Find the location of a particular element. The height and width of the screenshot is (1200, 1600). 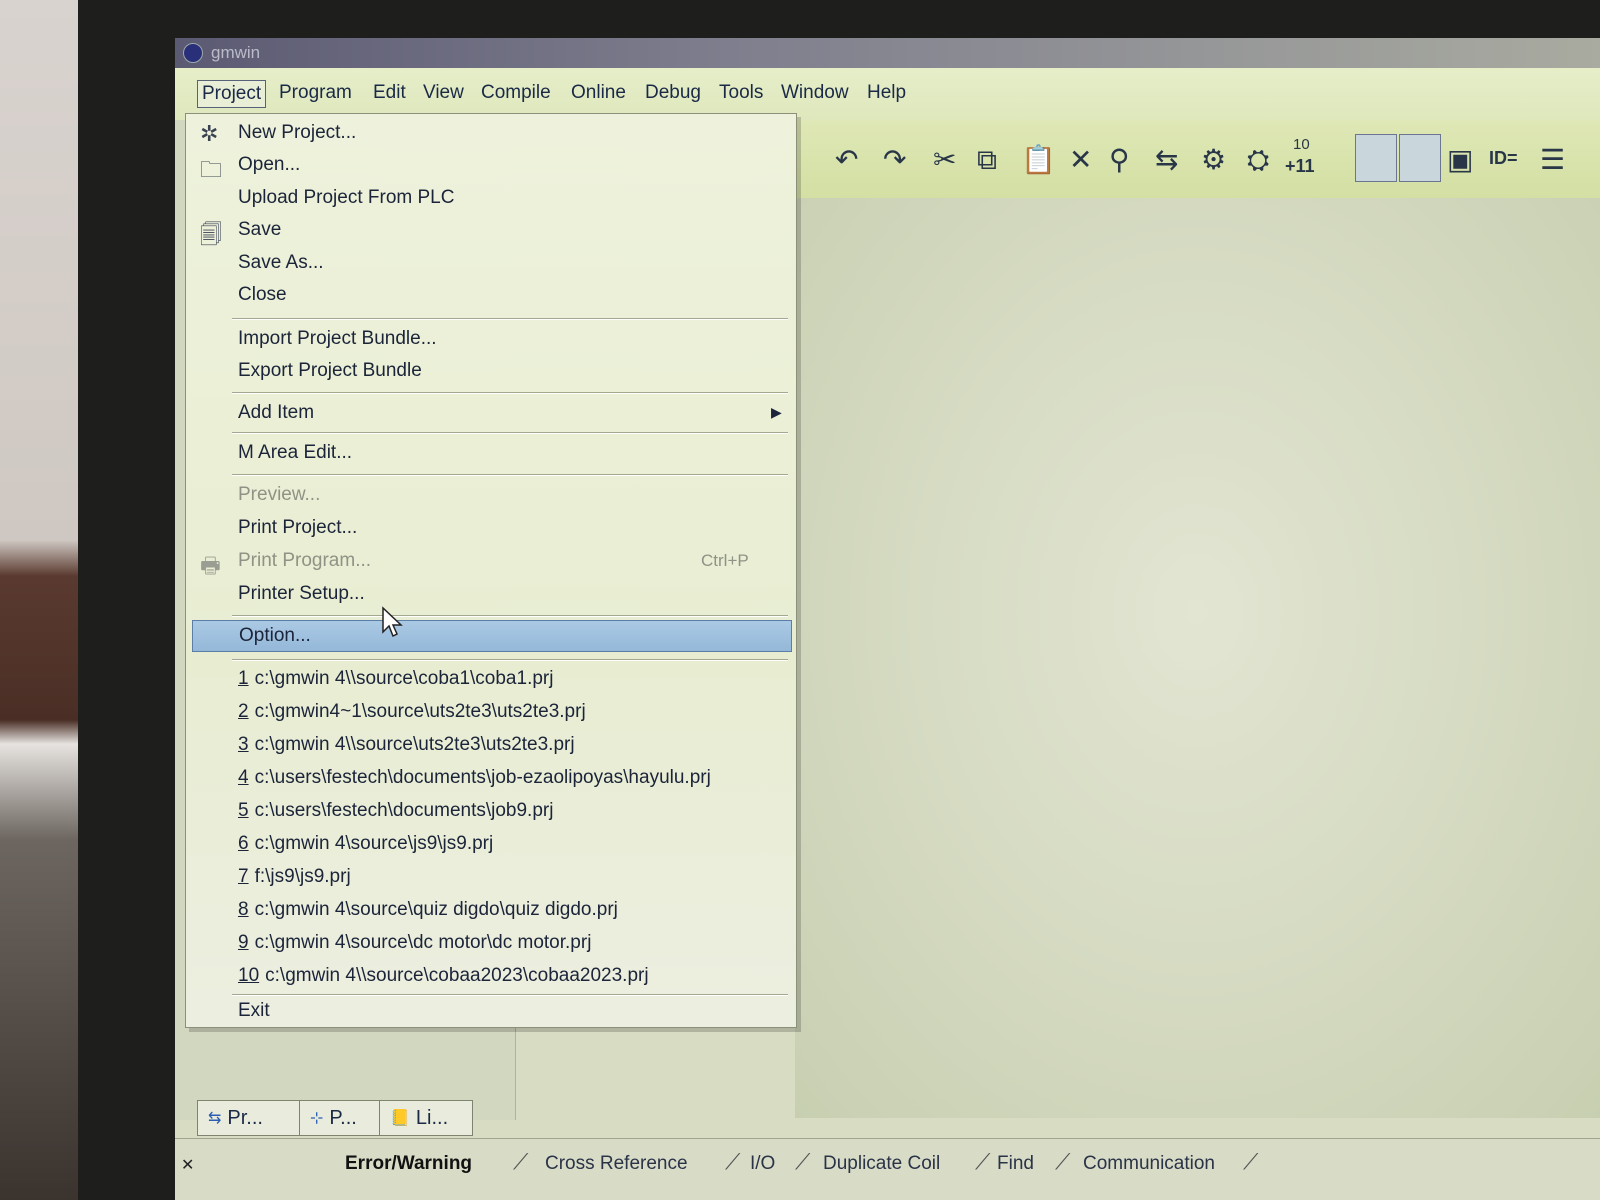

close-icon: ✕ is located at coordinates (187, 1165).